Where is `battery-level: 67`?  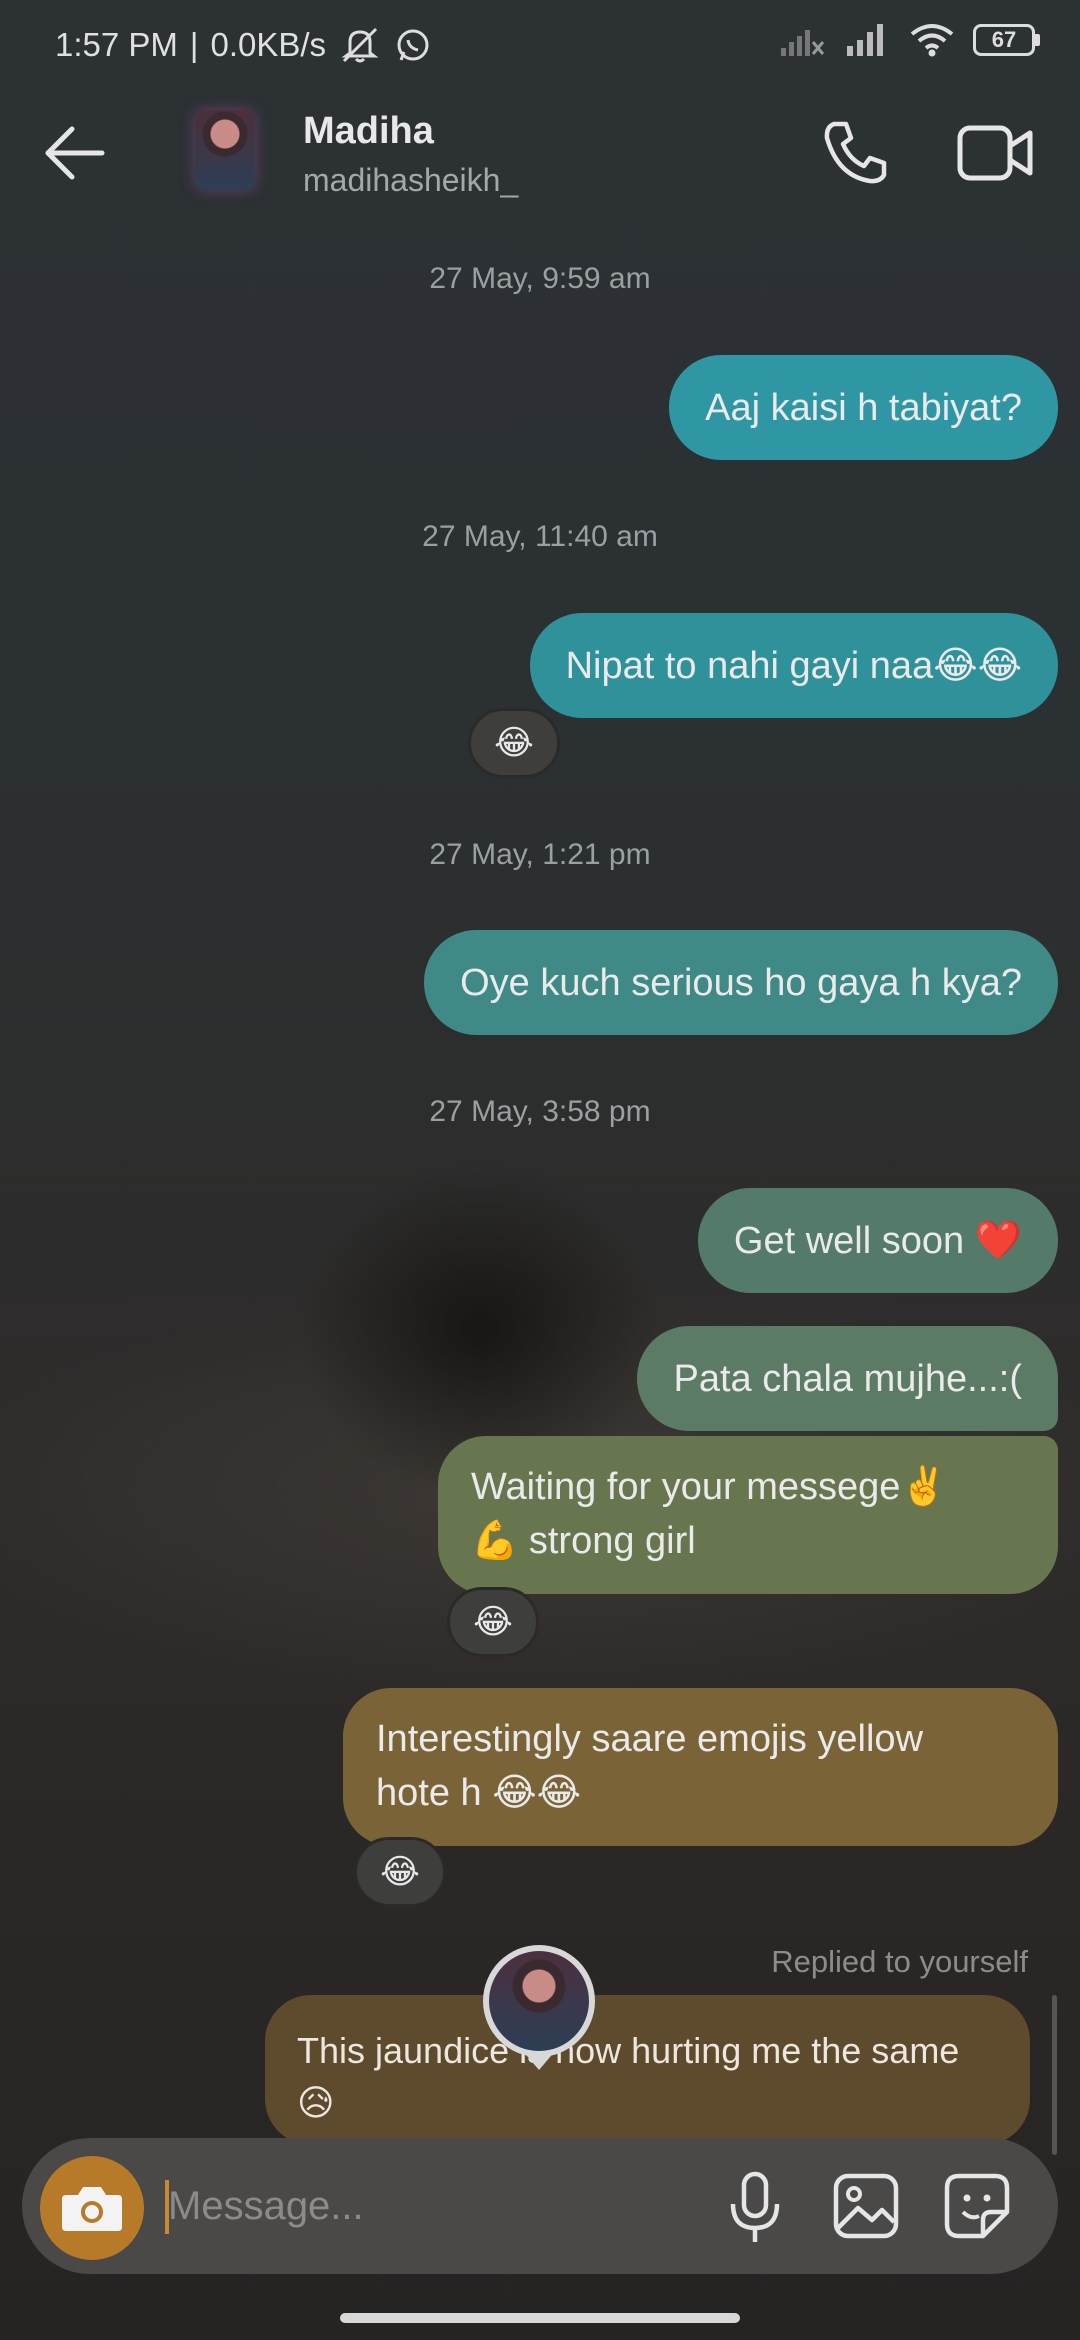 battery-level: 67 is located at coordinates (1004, 39).